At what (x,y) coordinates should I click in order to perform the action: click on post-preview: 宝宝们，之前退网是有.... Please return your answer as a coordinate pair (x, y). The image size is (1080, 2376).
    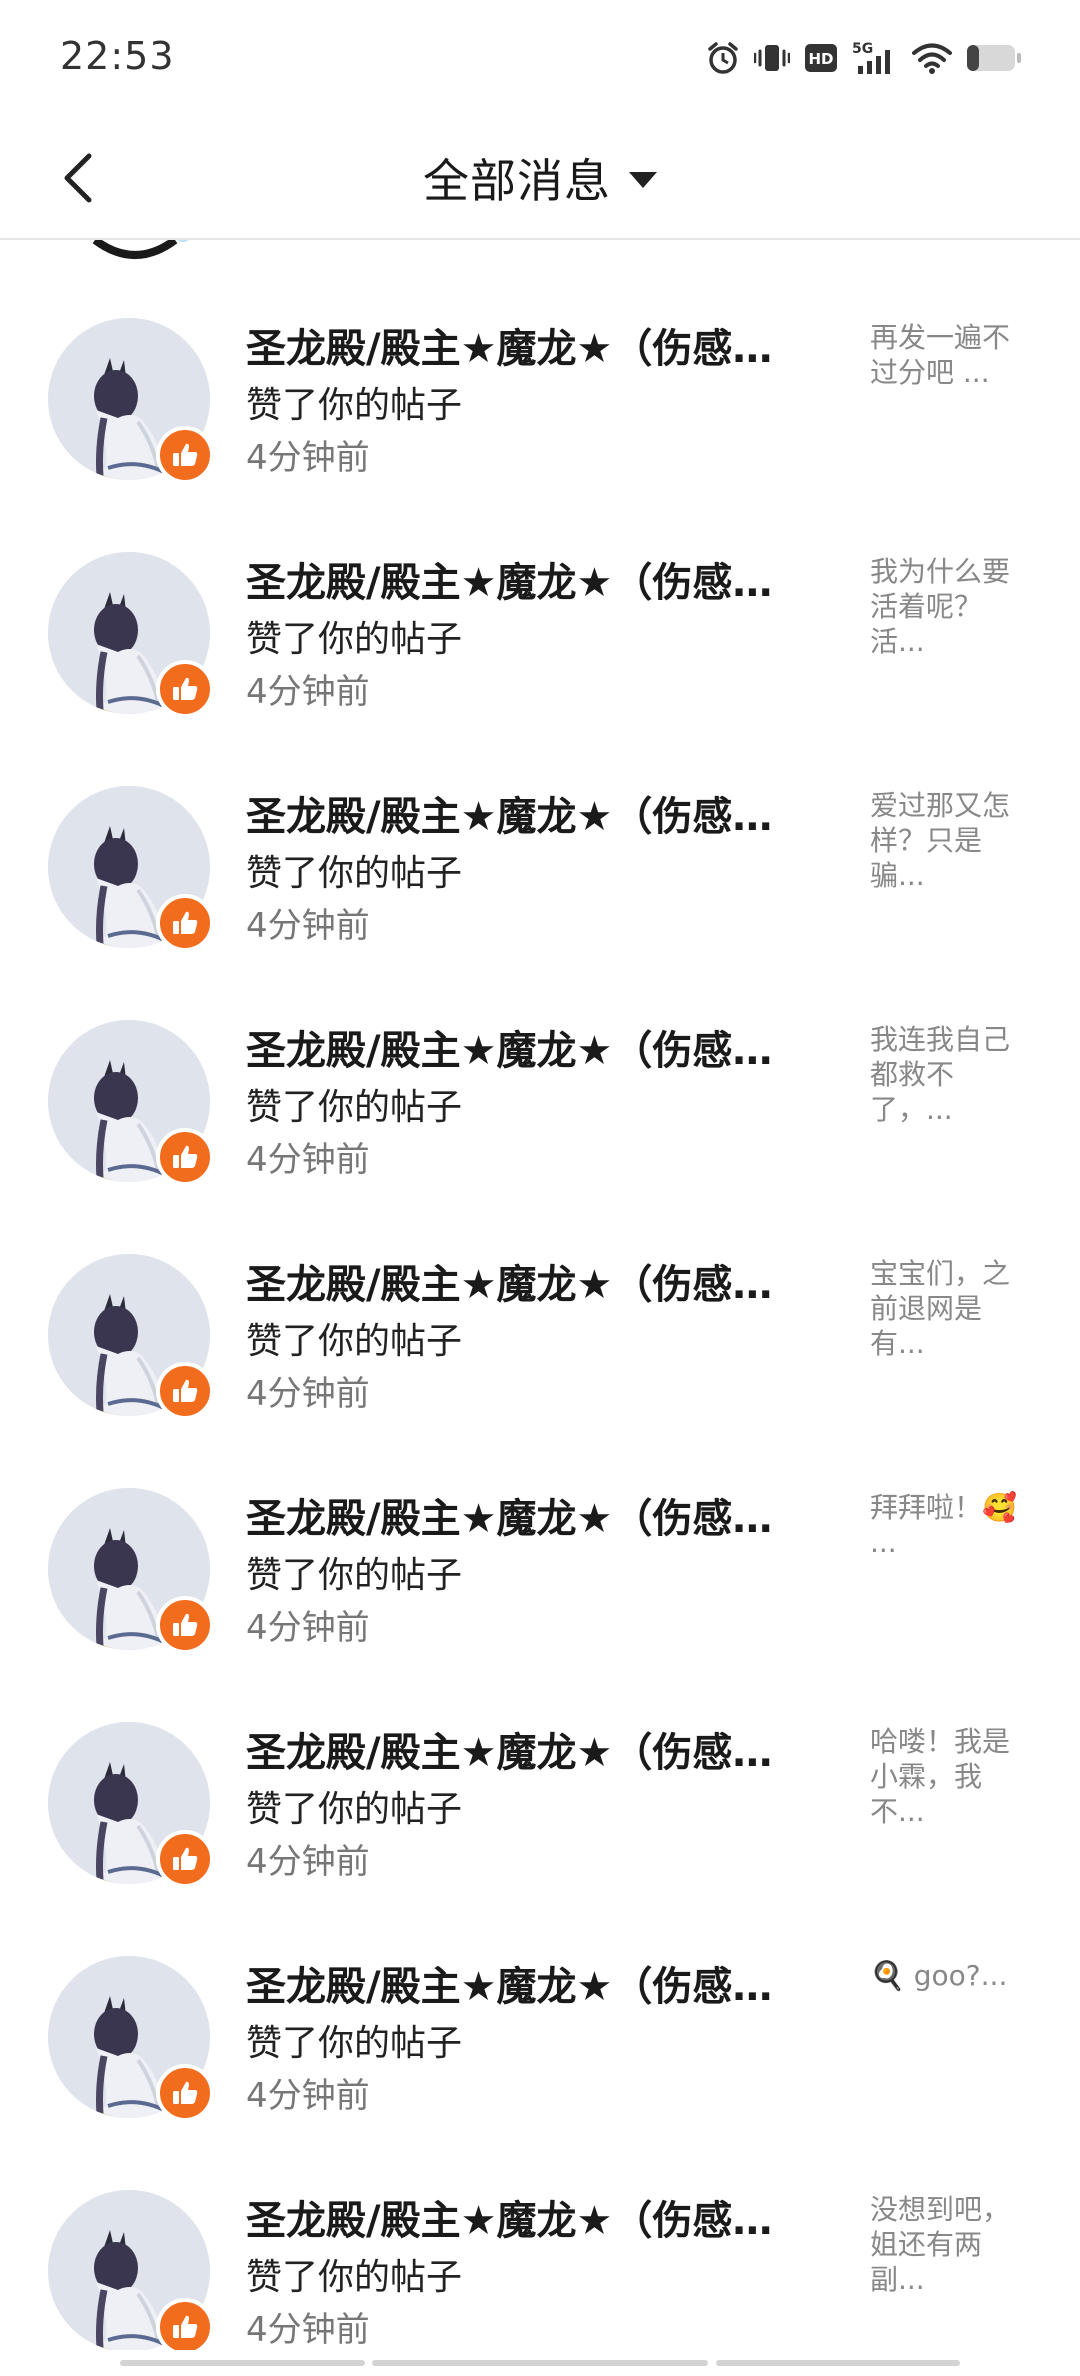
    Looking at the image, I should click on (950, 1308).